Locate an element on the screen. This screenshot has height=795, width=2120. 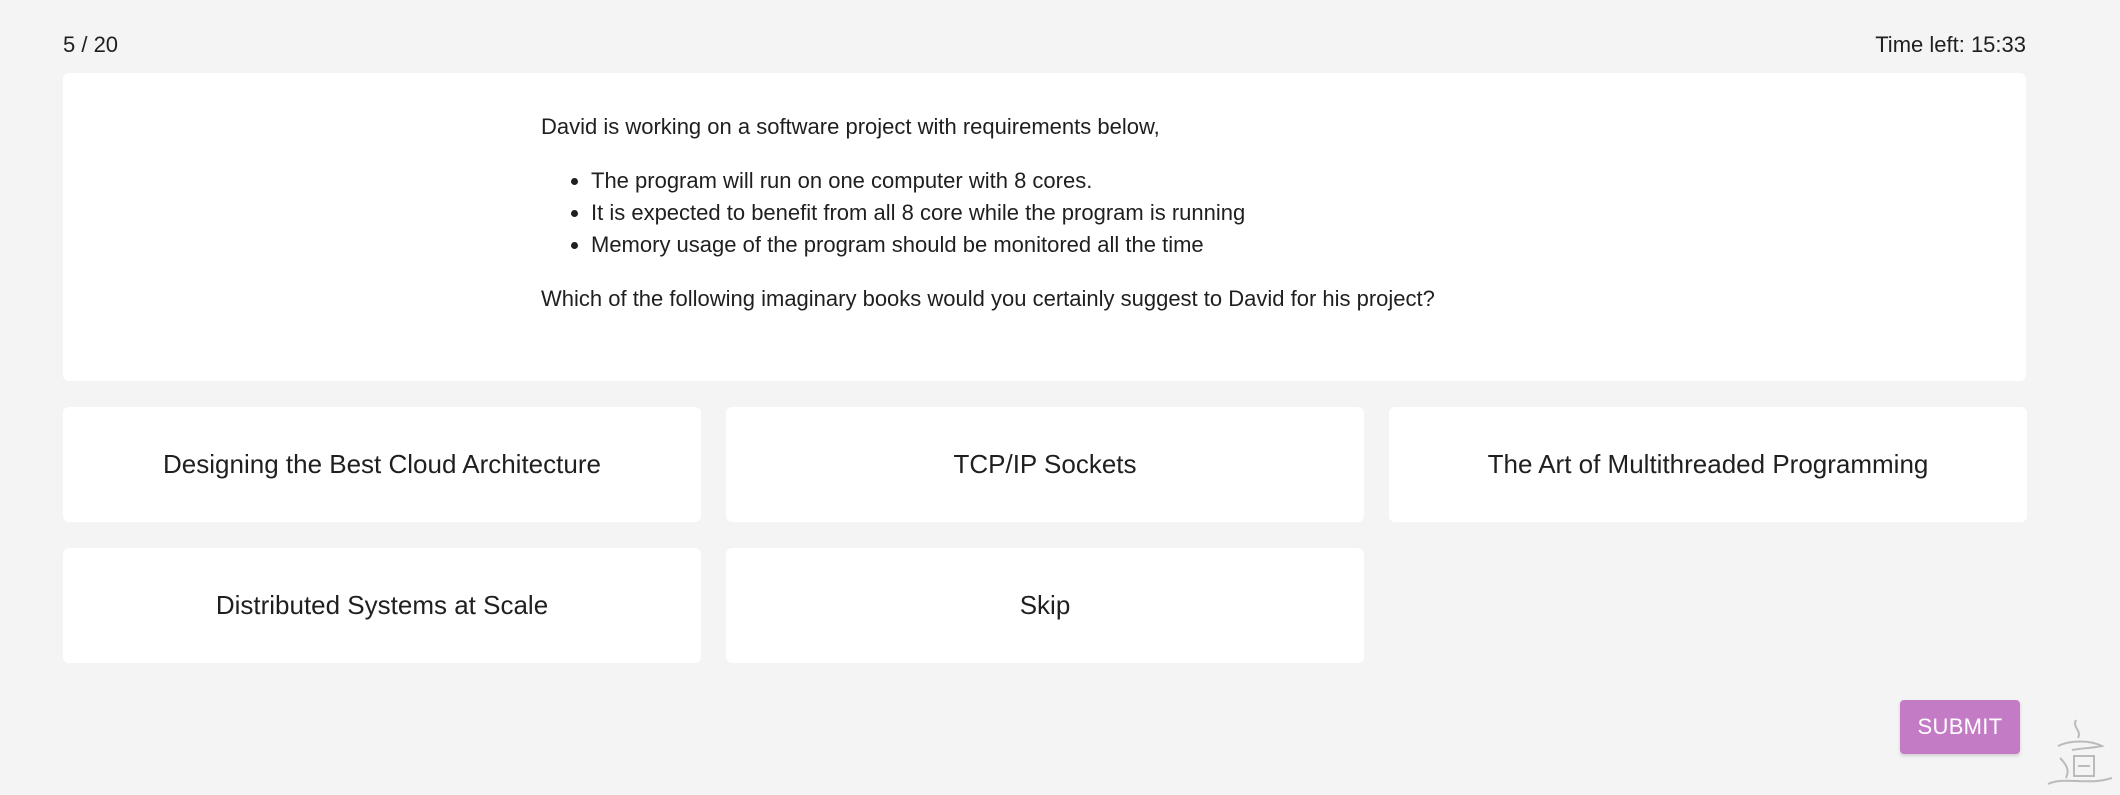
answer-option-tcp-ip-sockets: TCP/IP Sockets is located at coordinates (1045, 464).